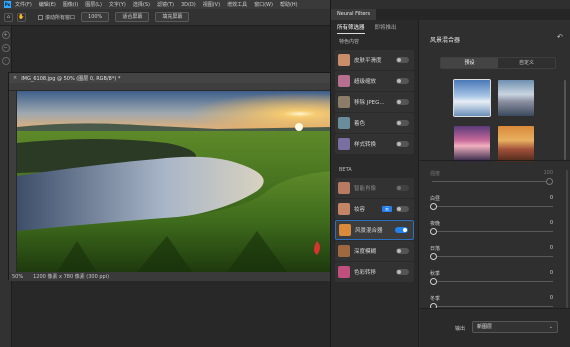 Image resolution: width=570 pixels, height=347 pixels. I want to click on tab-presets: 预设, so click(469, 63).